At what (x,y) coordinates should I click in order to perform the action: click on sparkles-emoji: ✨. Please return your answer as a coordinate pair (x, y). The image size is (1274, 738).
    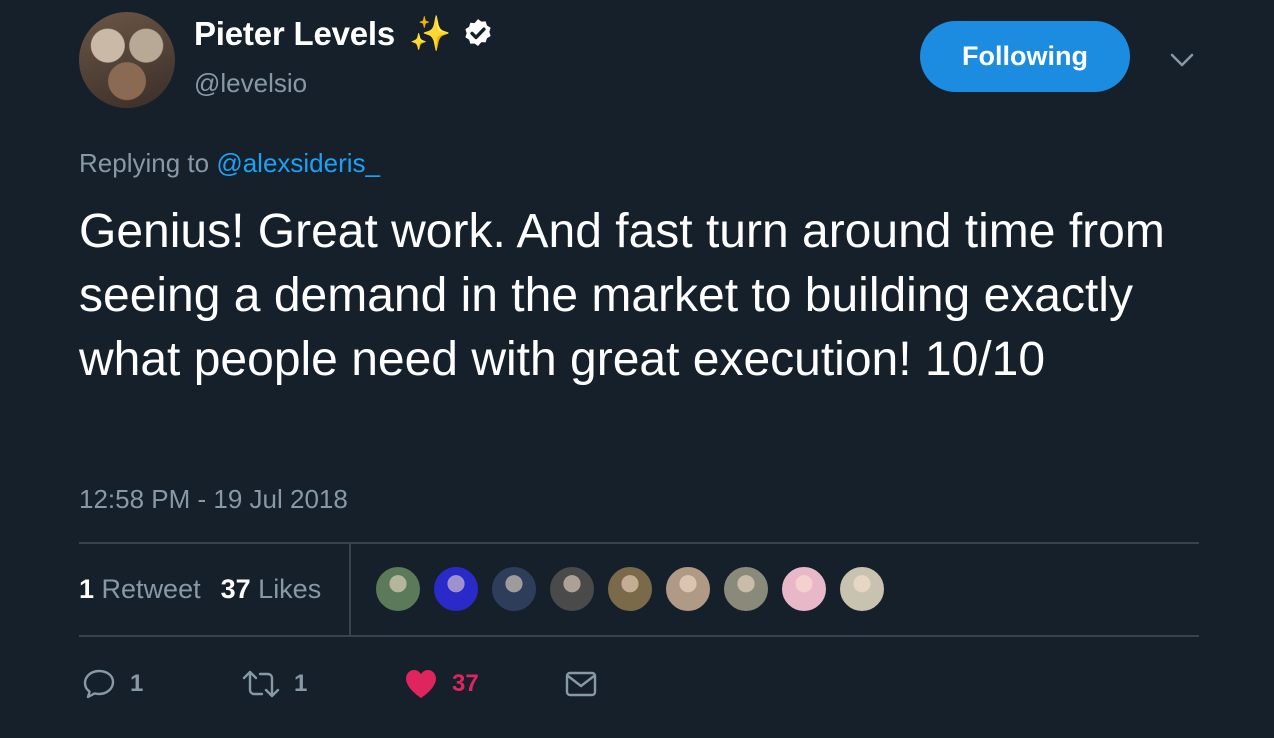
    Looking at the image, I should click on (430, 34).